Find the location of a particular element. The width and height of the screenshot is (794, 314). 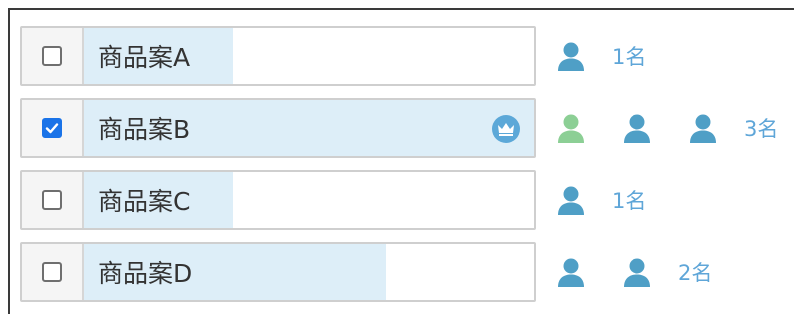

option-item: 商品案D is located at coordinates (278, 272).